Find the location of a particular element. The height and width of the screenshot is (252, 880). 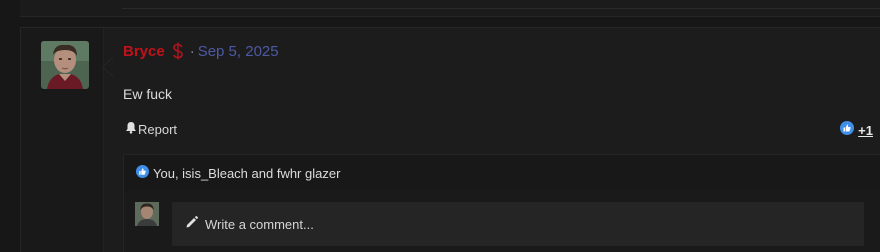

report-button: Report is located at coordinates (151, 129).